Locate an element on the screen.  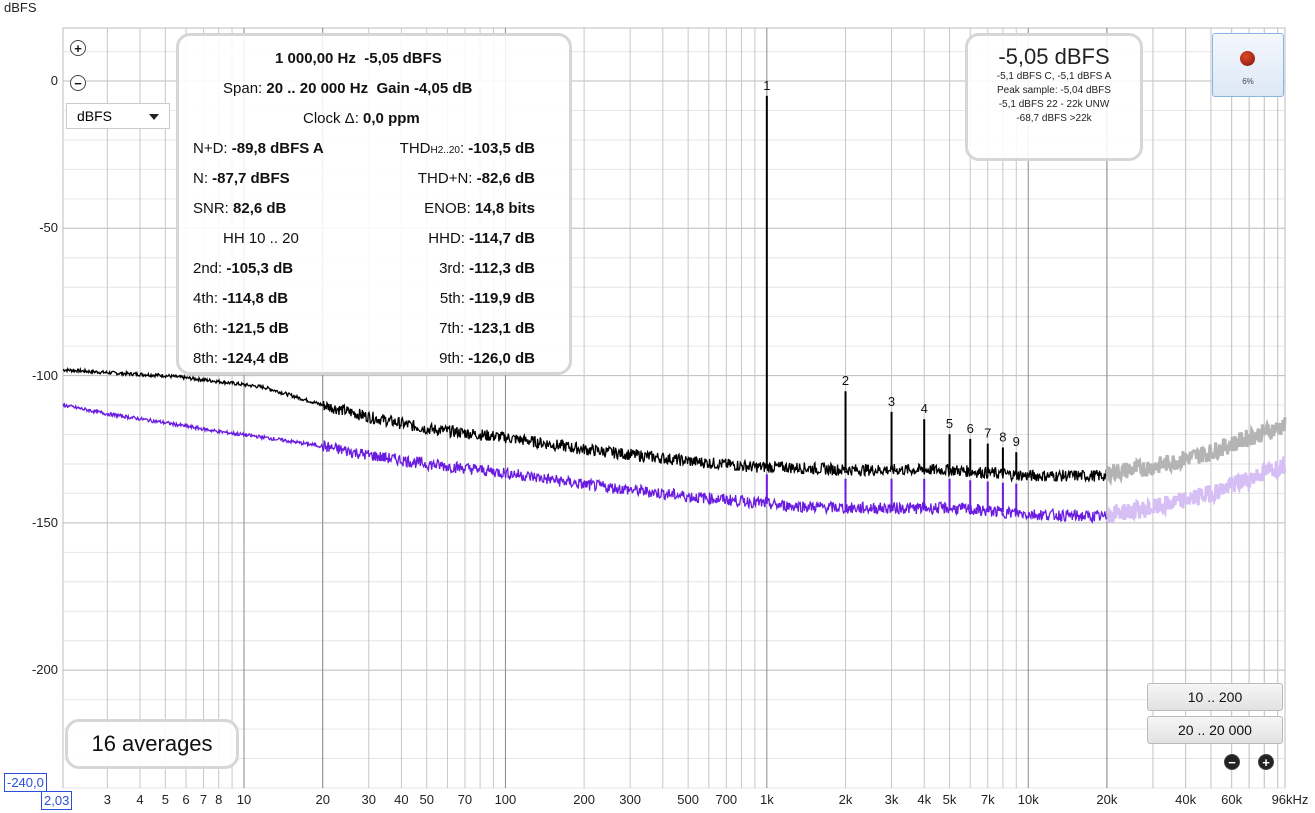
x-tick-label: 6 is located at coordinates (186, 799).